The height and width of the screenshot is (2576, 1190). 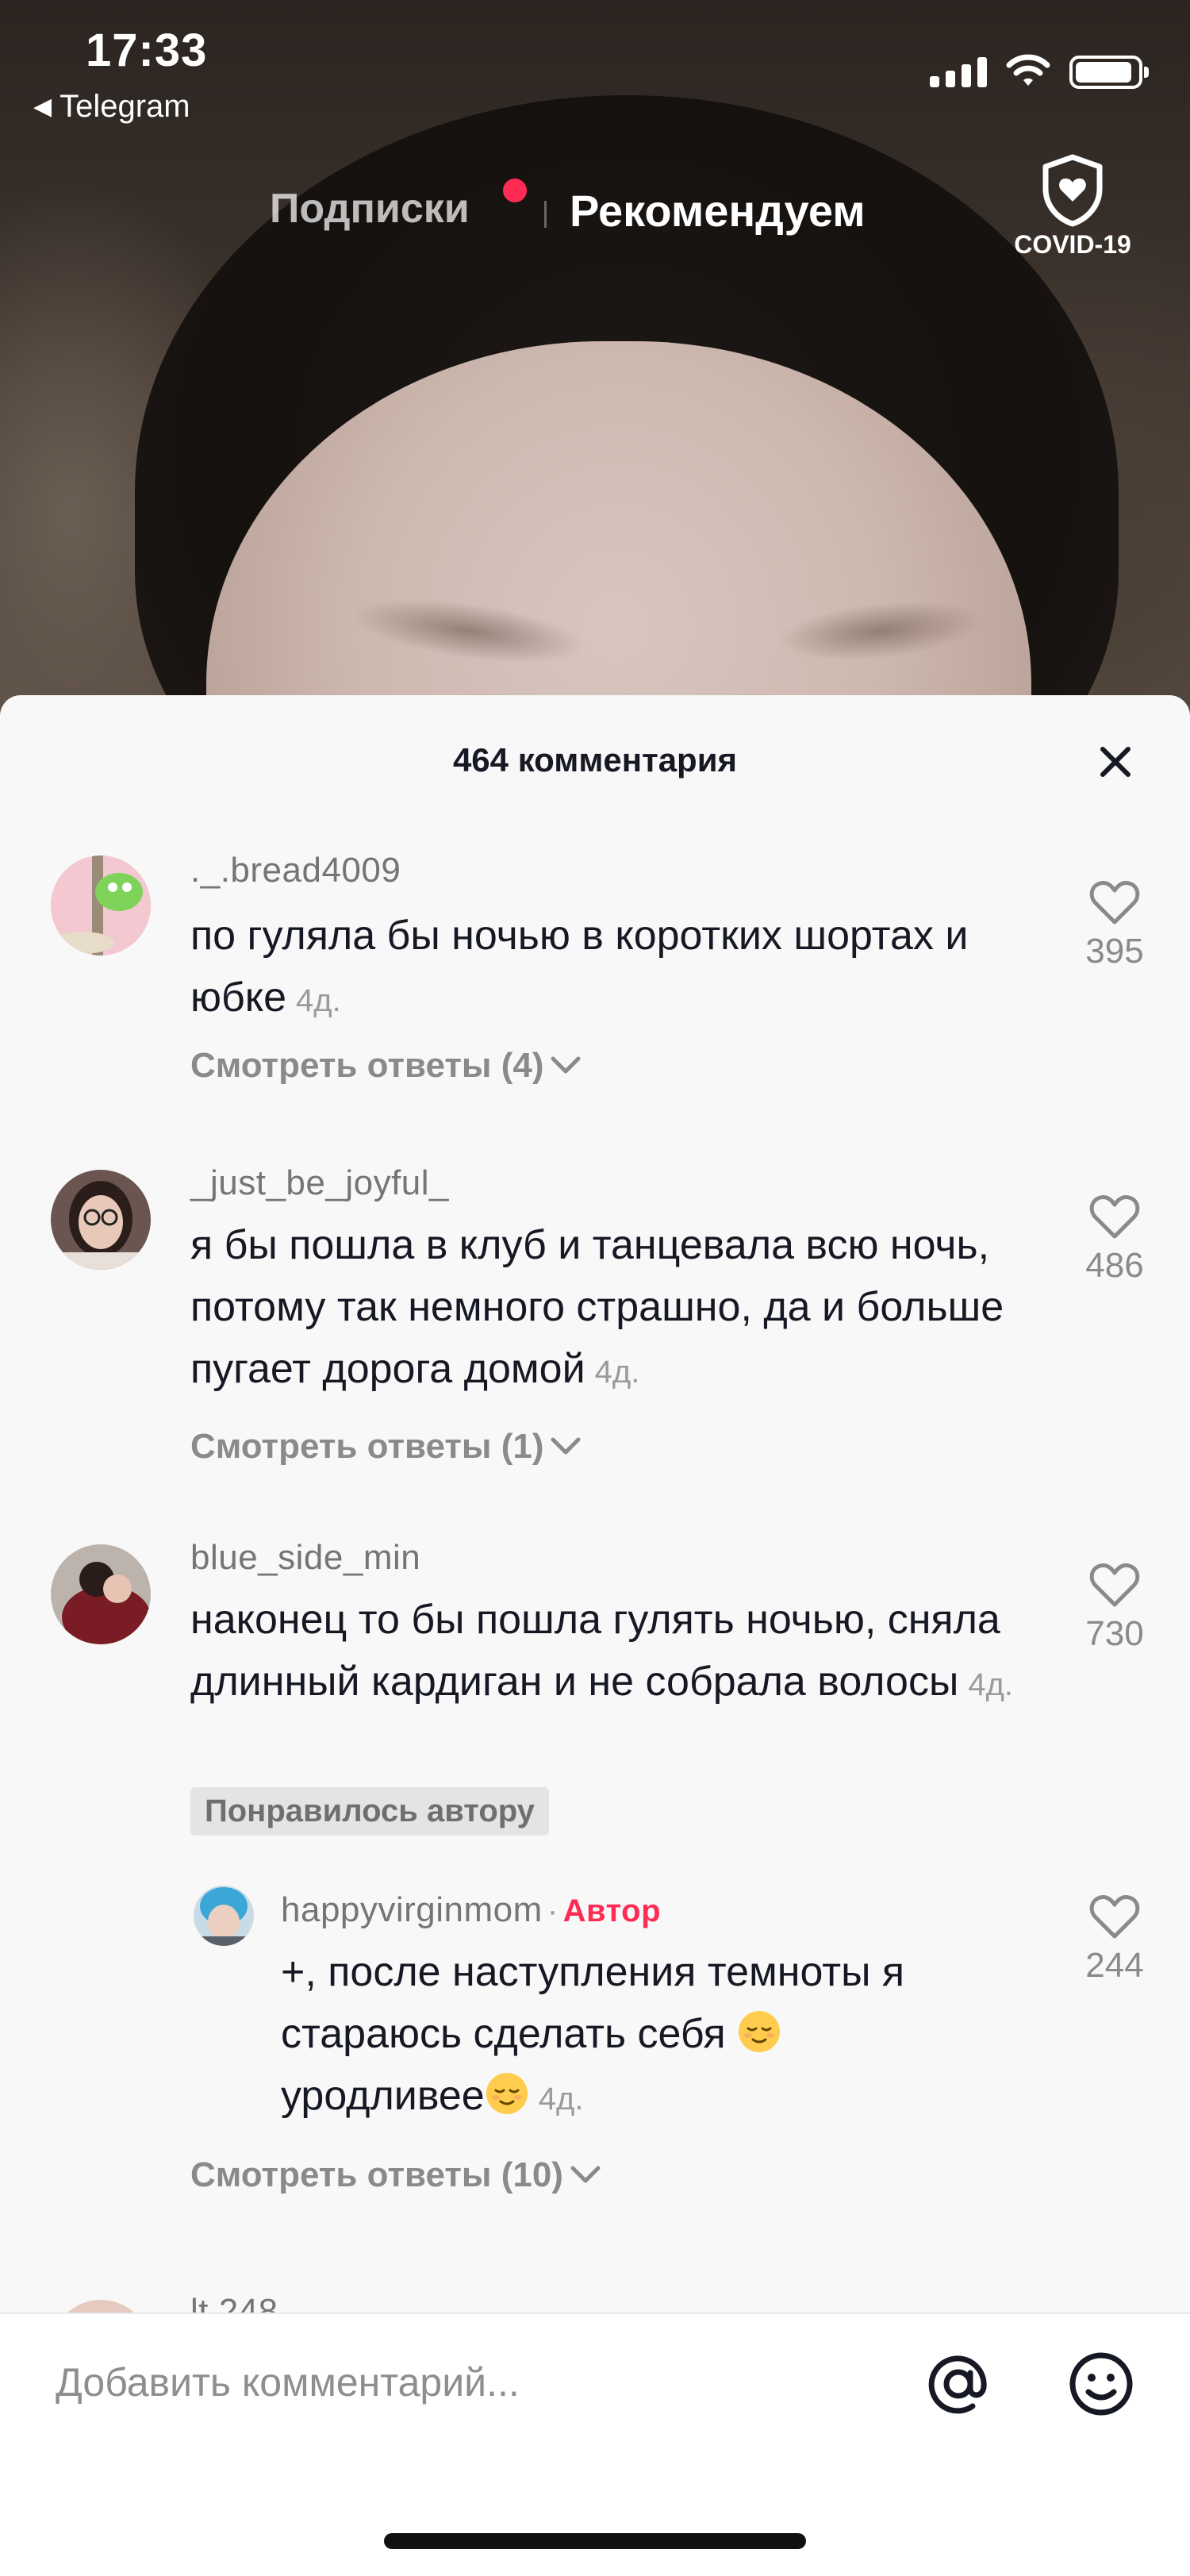 What do you see at coordinates (42, 107) in the screenshot?
I see `back-triangle-icon: ◀` at bounding box center [42, 107].